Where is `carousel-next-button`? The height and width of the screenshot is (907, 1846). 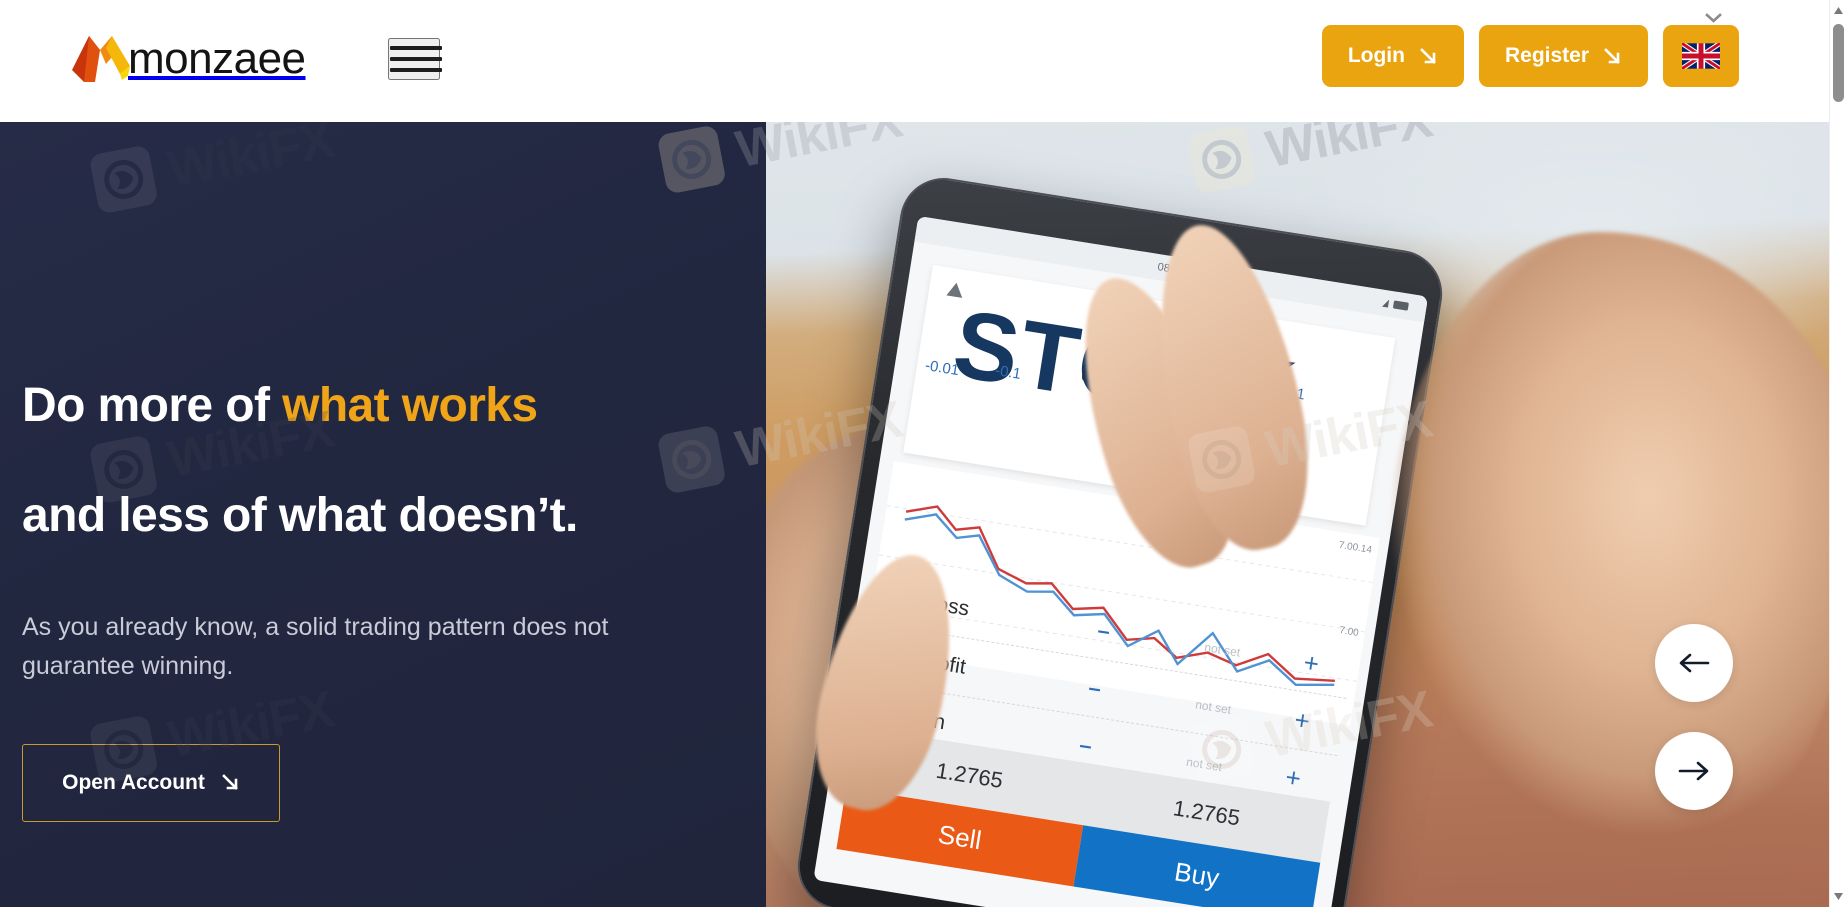
carousel-next-button is located at coordinates (1694, 771).